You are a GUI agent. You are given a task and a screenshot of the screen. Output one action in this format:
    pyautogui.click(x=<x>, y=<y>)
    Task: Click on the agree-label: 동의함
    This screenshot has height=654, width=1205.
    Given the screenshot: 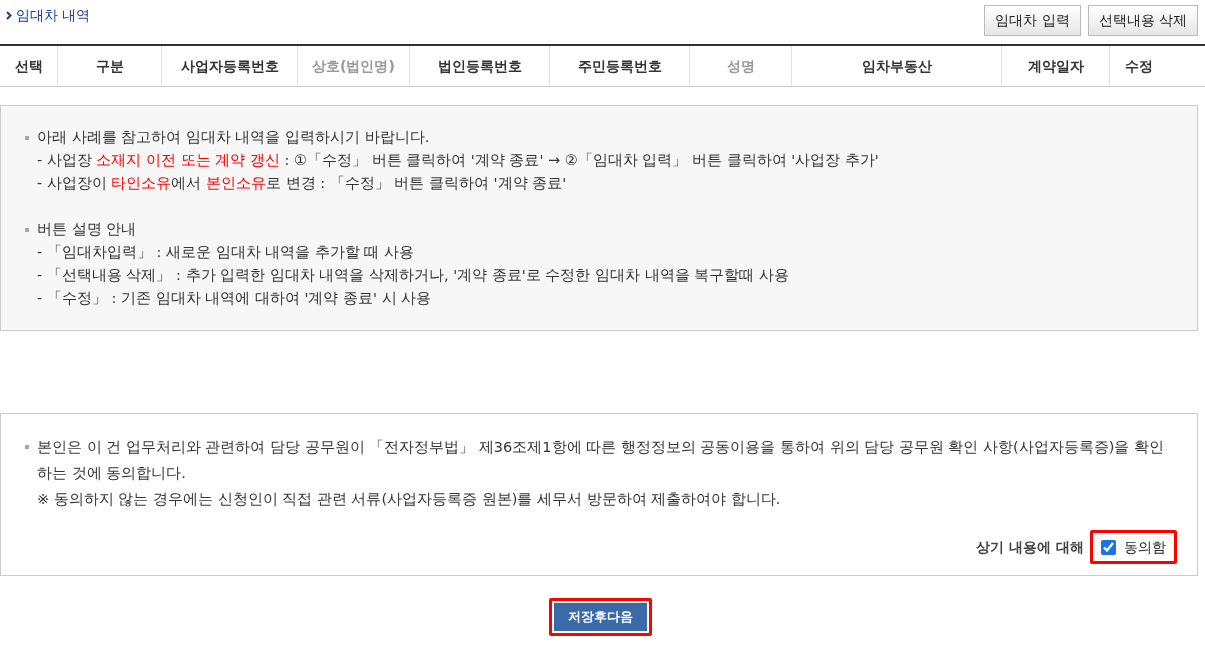 What is the action you would take?
    pyautogui.click(x=1145, y=547)
    